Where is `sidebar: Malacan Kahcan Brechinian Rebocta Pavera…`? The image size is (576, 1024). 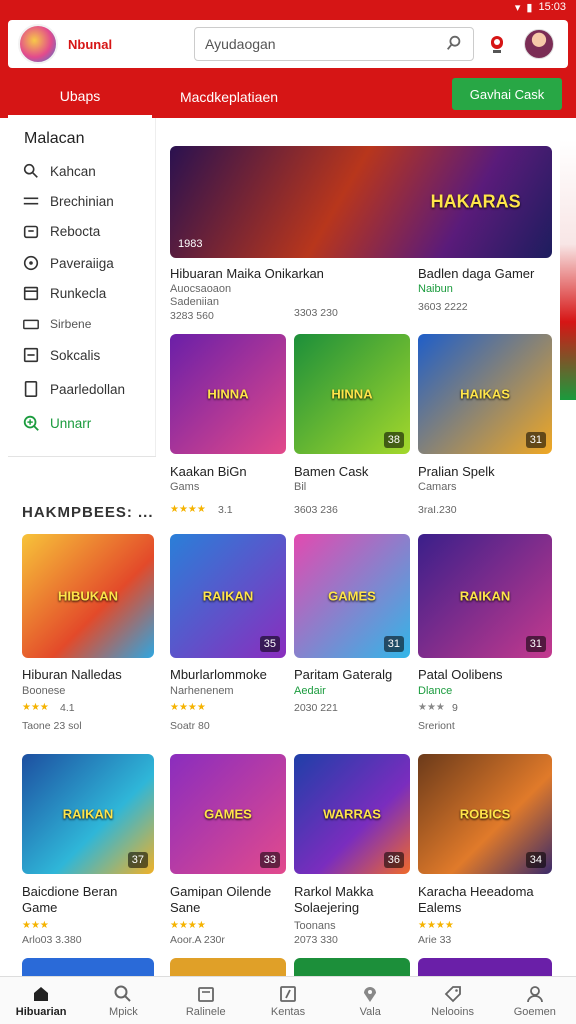
sidebar: Malacan Kahcan Brechinian Rebocta Pavera… is located at coordinates (82, 287).